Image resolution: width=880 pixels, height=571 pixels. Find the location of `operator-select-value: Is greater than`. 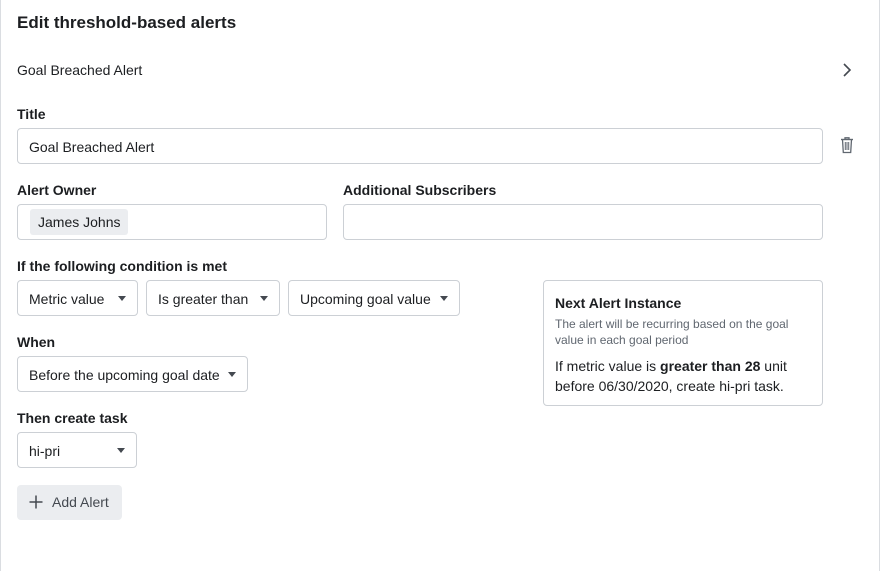

operator-select-value: Is greater than is located at coordinates (203, 299).